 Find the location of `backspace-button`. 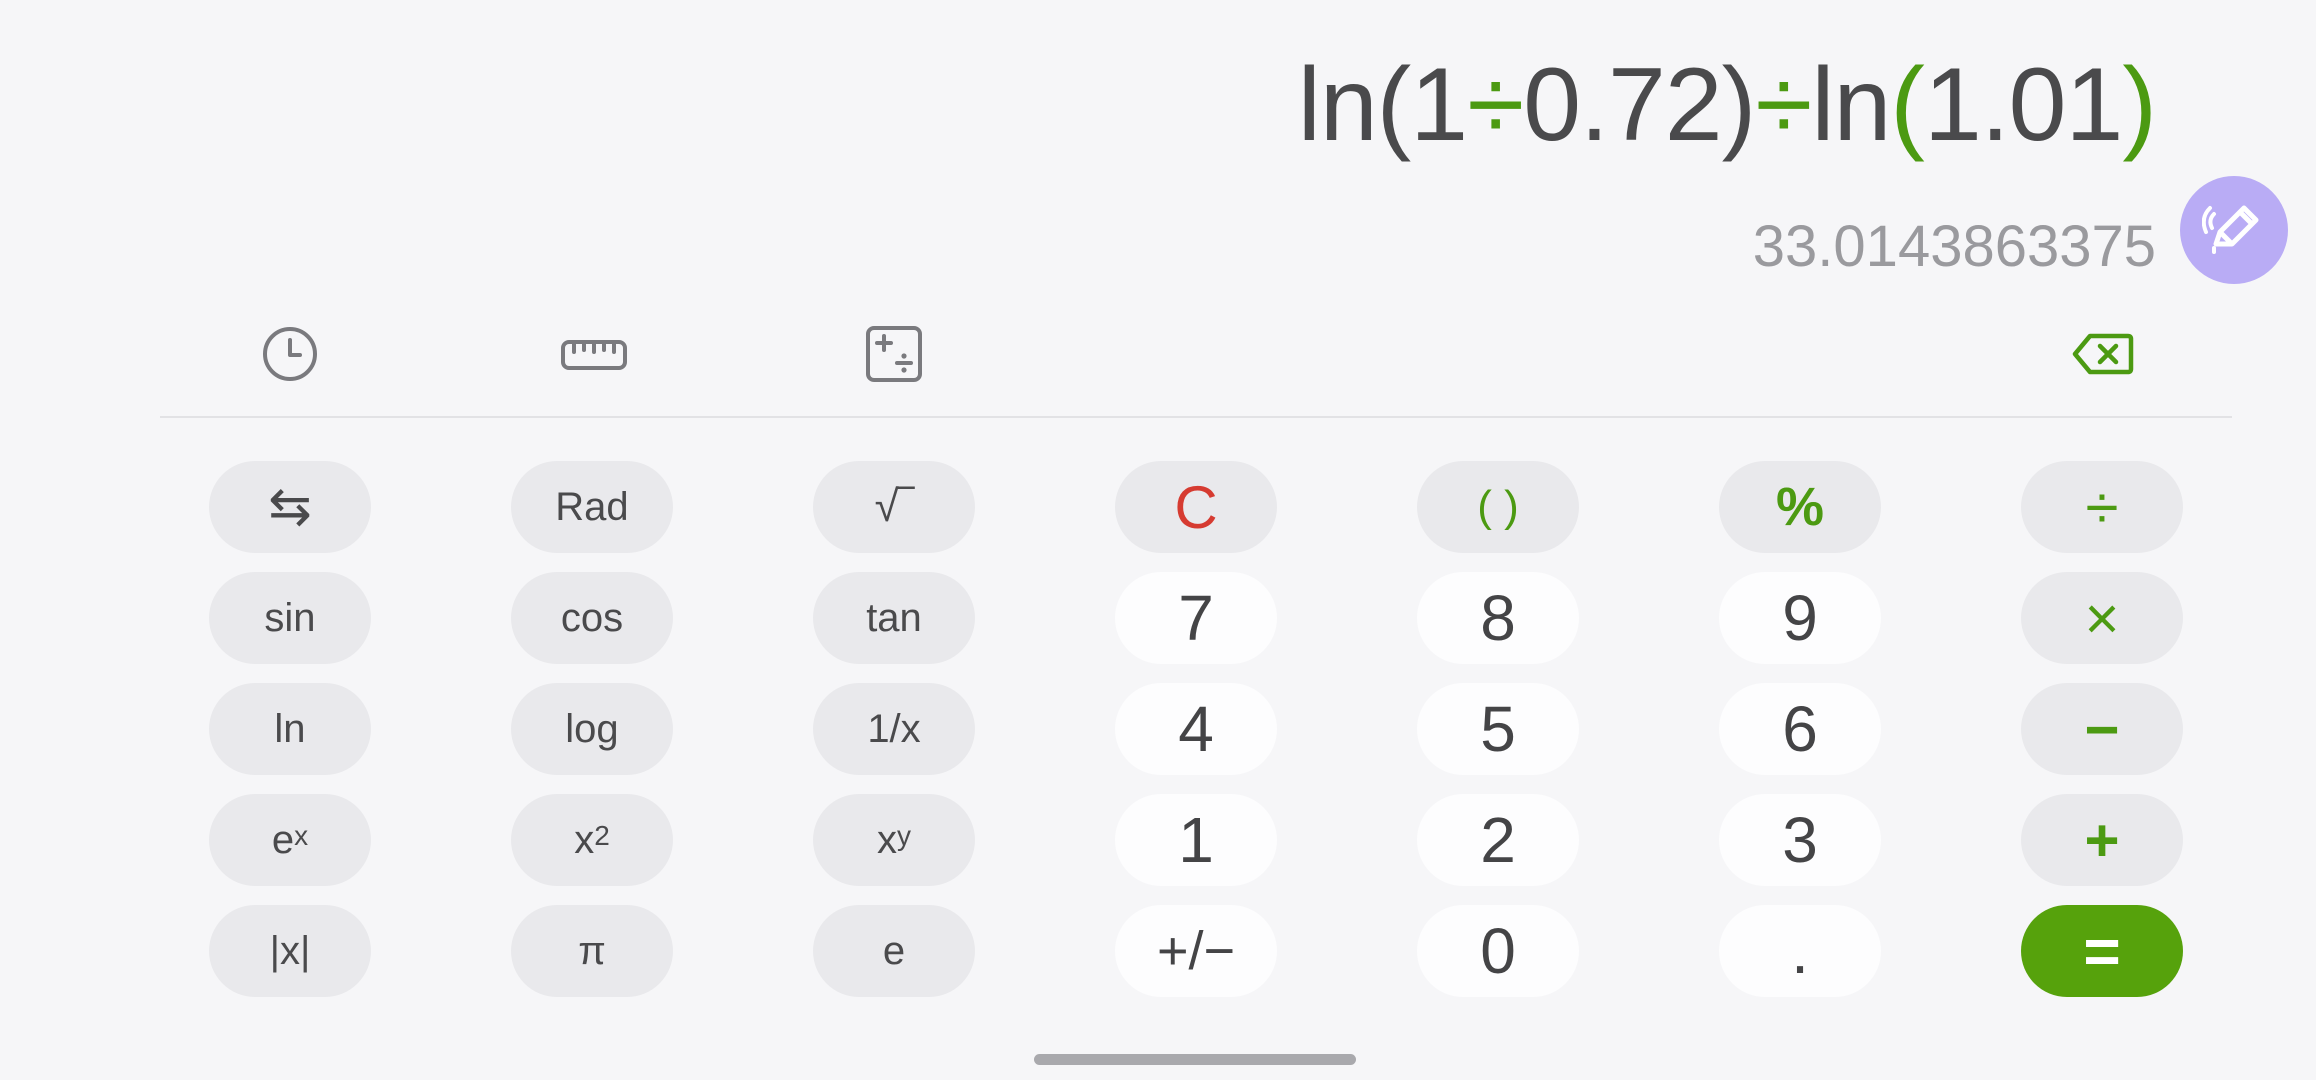

backspace-button is located at coordinates (2103, 354).